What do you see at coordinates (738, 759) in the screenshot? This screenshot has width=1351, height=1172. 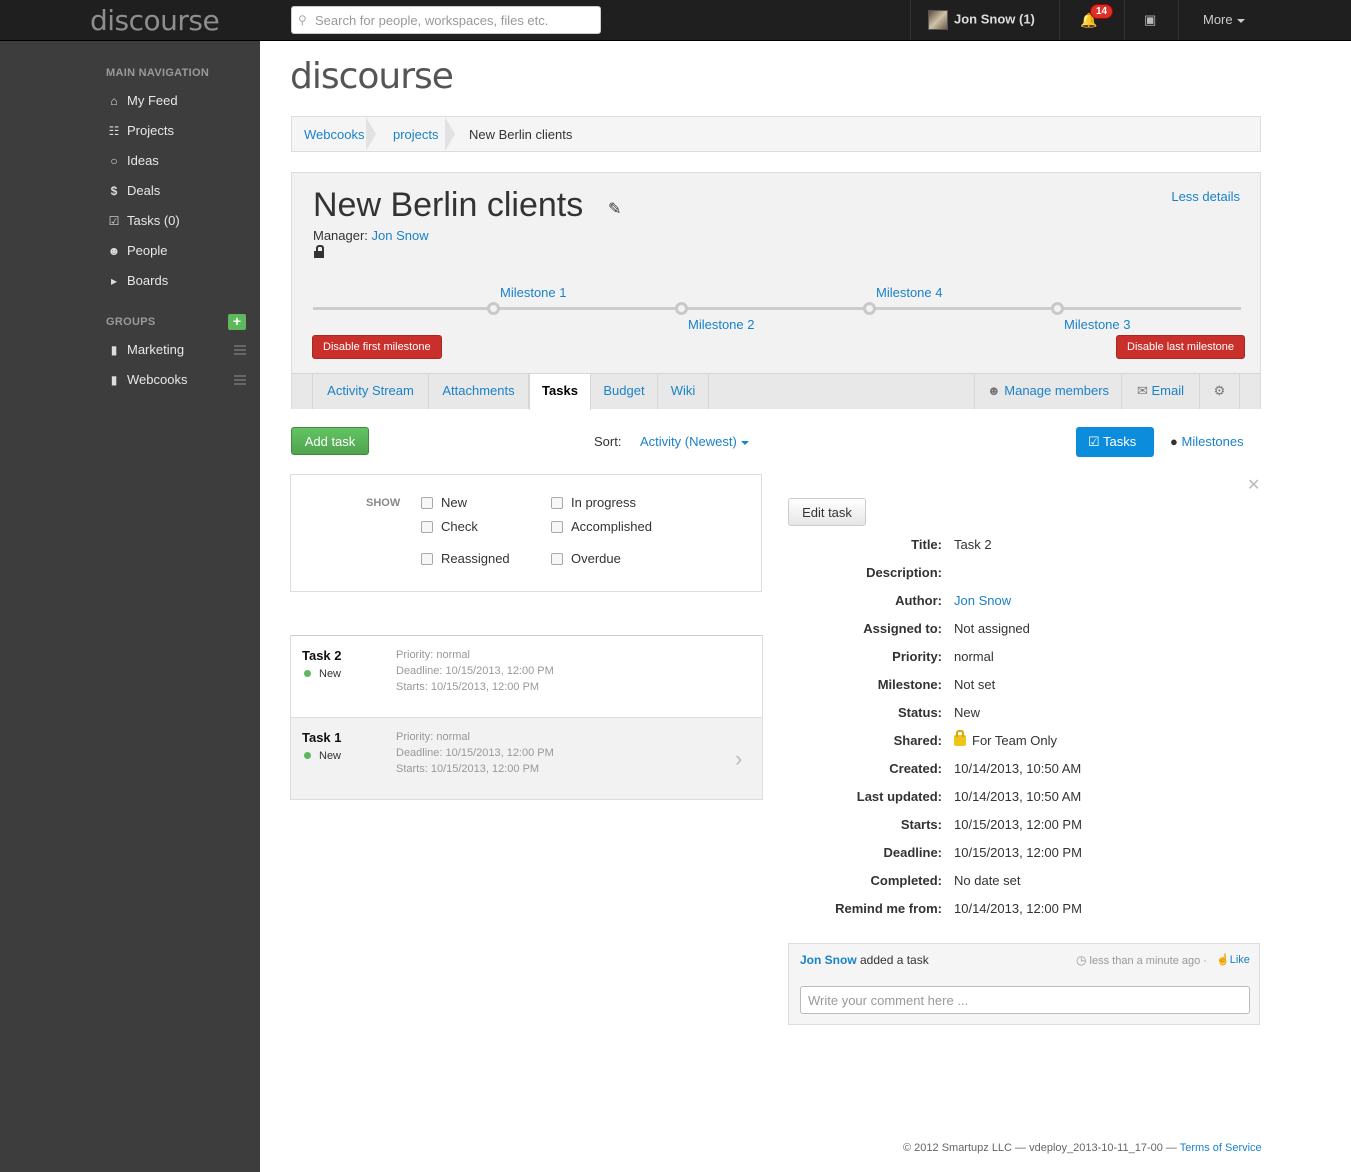 I see `chevron-right-icon: ›` at bounding box center [738, 759].